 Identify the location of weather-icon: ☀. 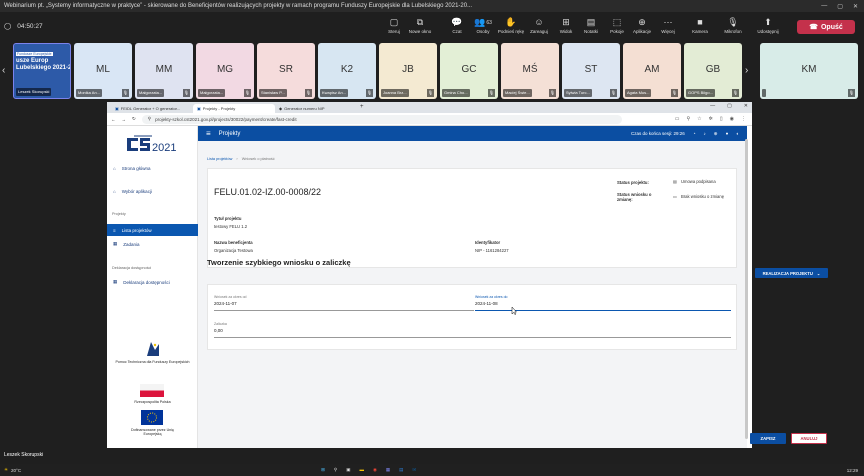
(6, 469).